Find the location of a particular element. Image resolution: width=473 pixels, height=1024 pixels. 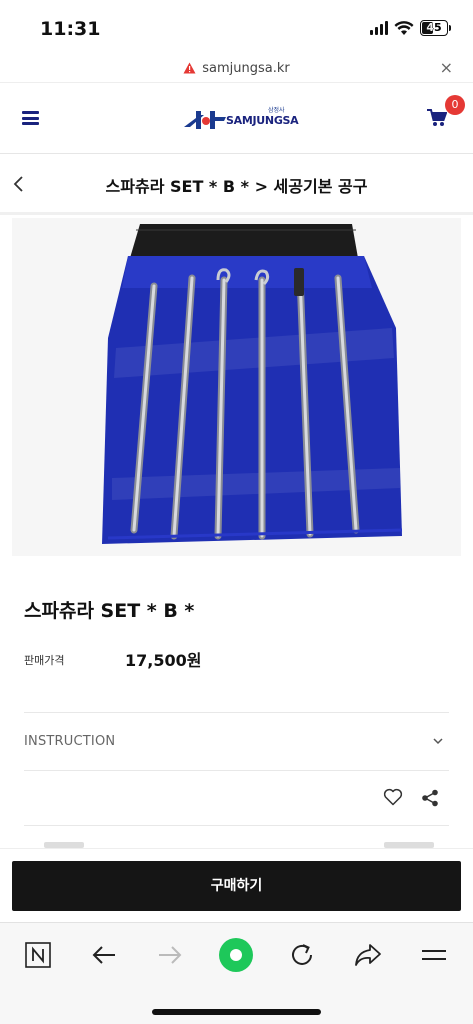

buy-button: 구매하기 is located at coordinates (236, 886).